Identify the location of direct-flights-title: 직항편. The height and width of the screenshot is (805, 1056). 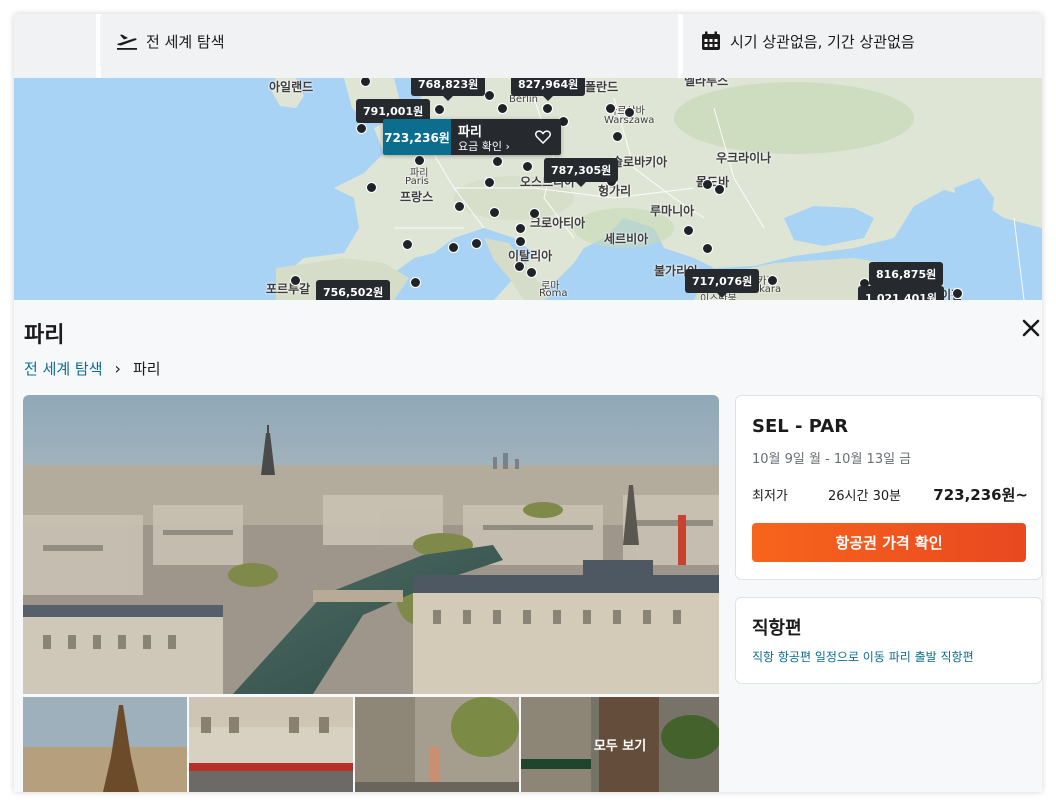
(777, 628).